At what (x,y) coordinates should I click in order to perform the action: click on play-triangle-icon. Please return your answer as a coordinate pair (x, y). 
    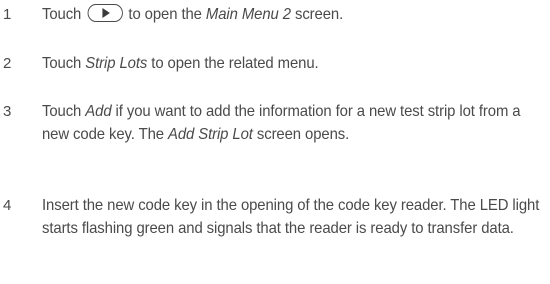
    Looking at the image, I should click on (106, 12).